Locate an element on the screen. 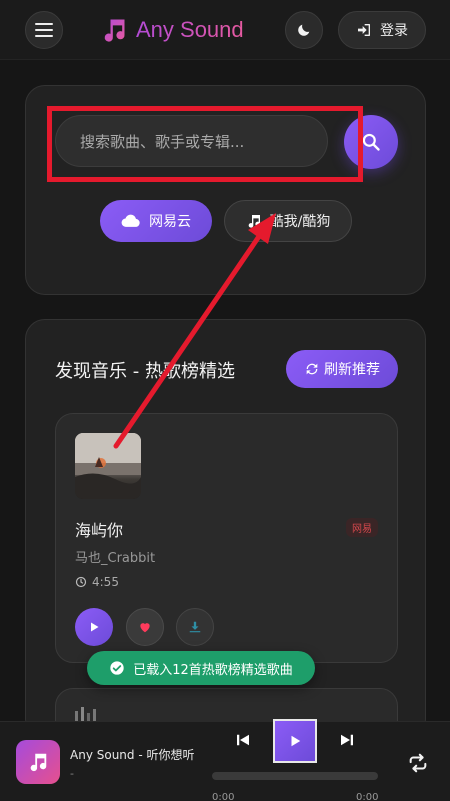 This screenshot has width=450, height=801. song-artist: 马也_Crabbit is located at coordinates (115, 558).